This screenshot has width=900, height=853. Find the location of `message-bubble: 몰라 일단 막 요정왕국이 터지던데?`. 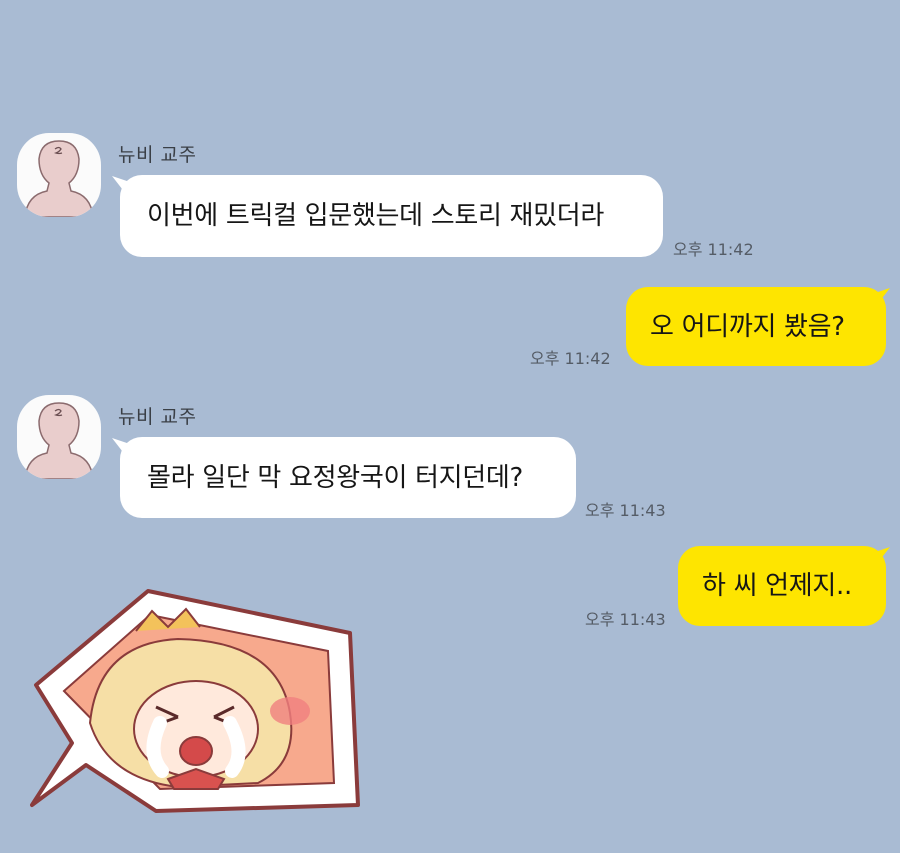

message-bubble: 몰라 일단 막 요정왕국이 터지던데? is located at coordinates (348, 477).